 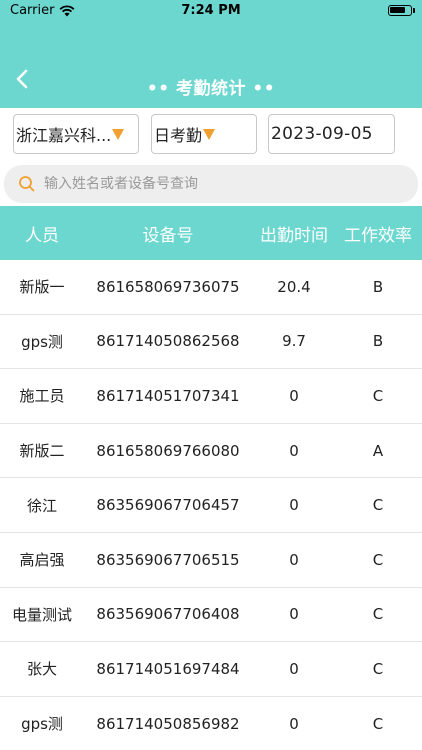 I want to click on search-section, so click(x=211, y=184).